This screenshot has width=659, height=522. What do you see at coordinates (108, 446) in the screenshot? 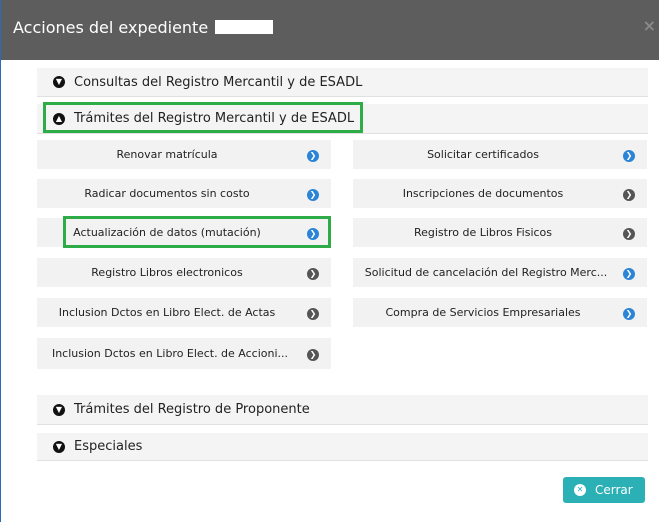
I see `section-label: Especiales` at bounding box center [108, 446].